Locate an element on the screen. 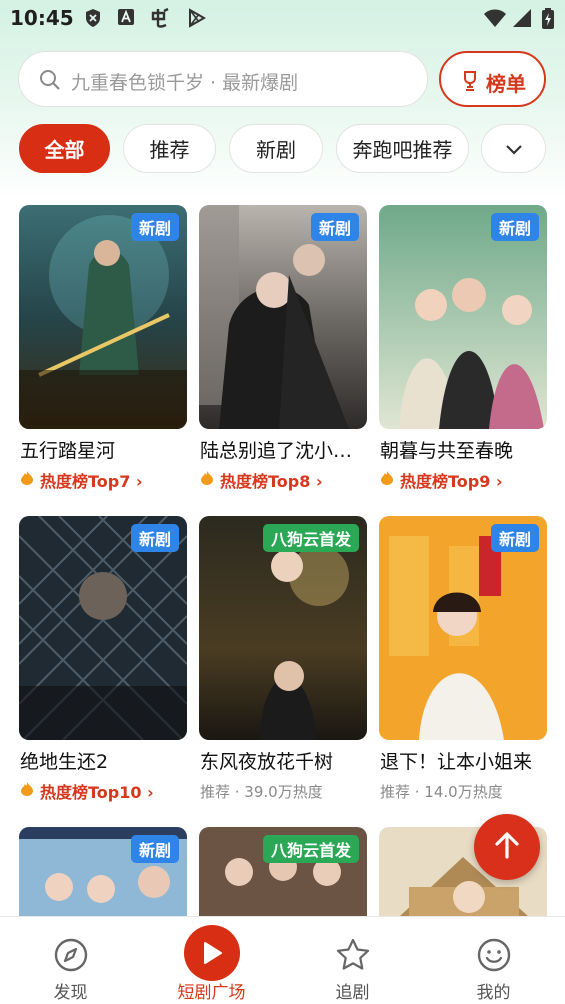 This screenshot has width=565, height=1004. nav-item-drama-square: 短剧广场 is located at coordinates (211, 960).